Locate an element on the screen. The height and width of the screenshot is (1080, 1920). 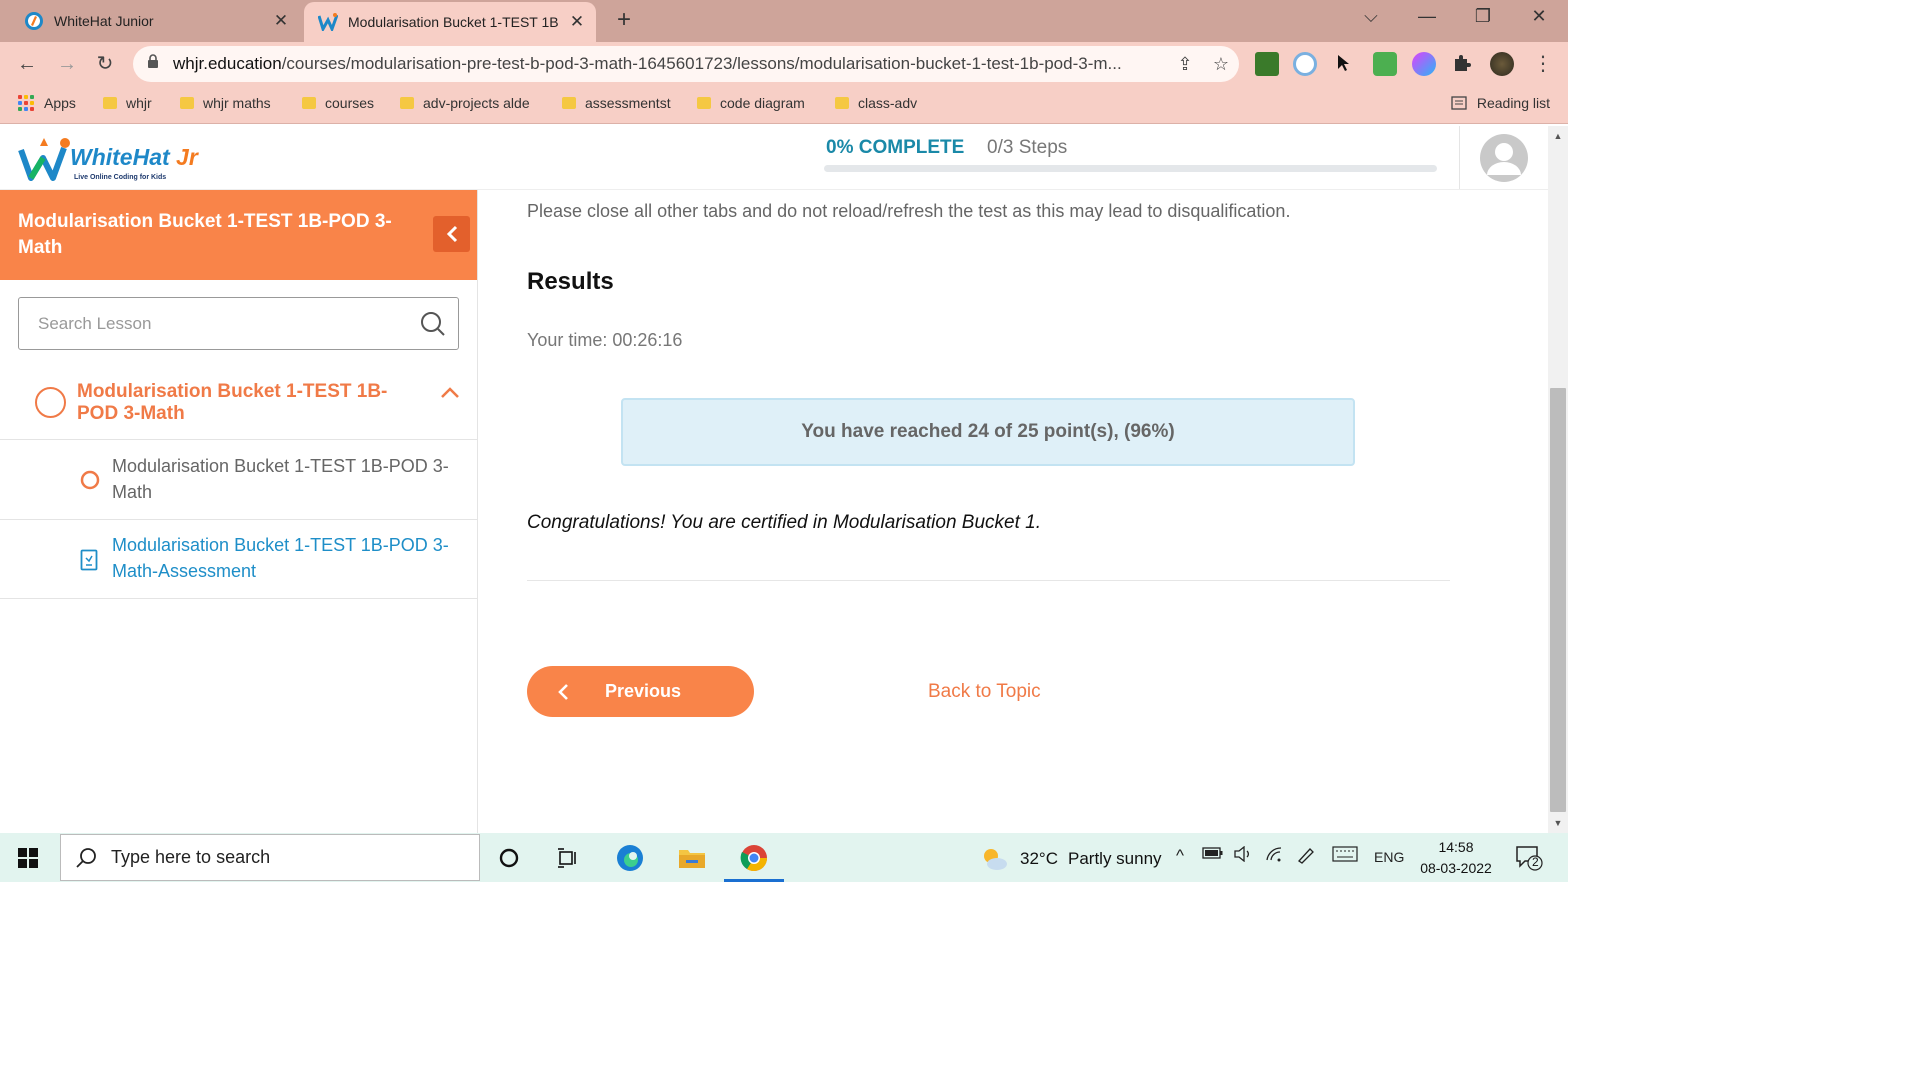
language-indicator: ENG is located at coordinates (1389, 857).